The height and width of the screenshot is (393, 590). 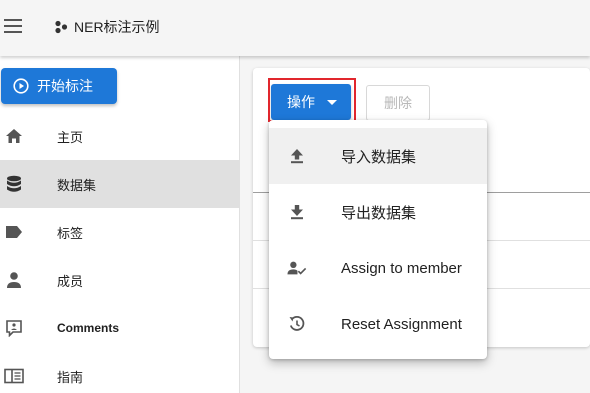 What do you see at coordinates (14, 232) in the screenshot?
I see `label-icon` at bounding box center [14, 232].